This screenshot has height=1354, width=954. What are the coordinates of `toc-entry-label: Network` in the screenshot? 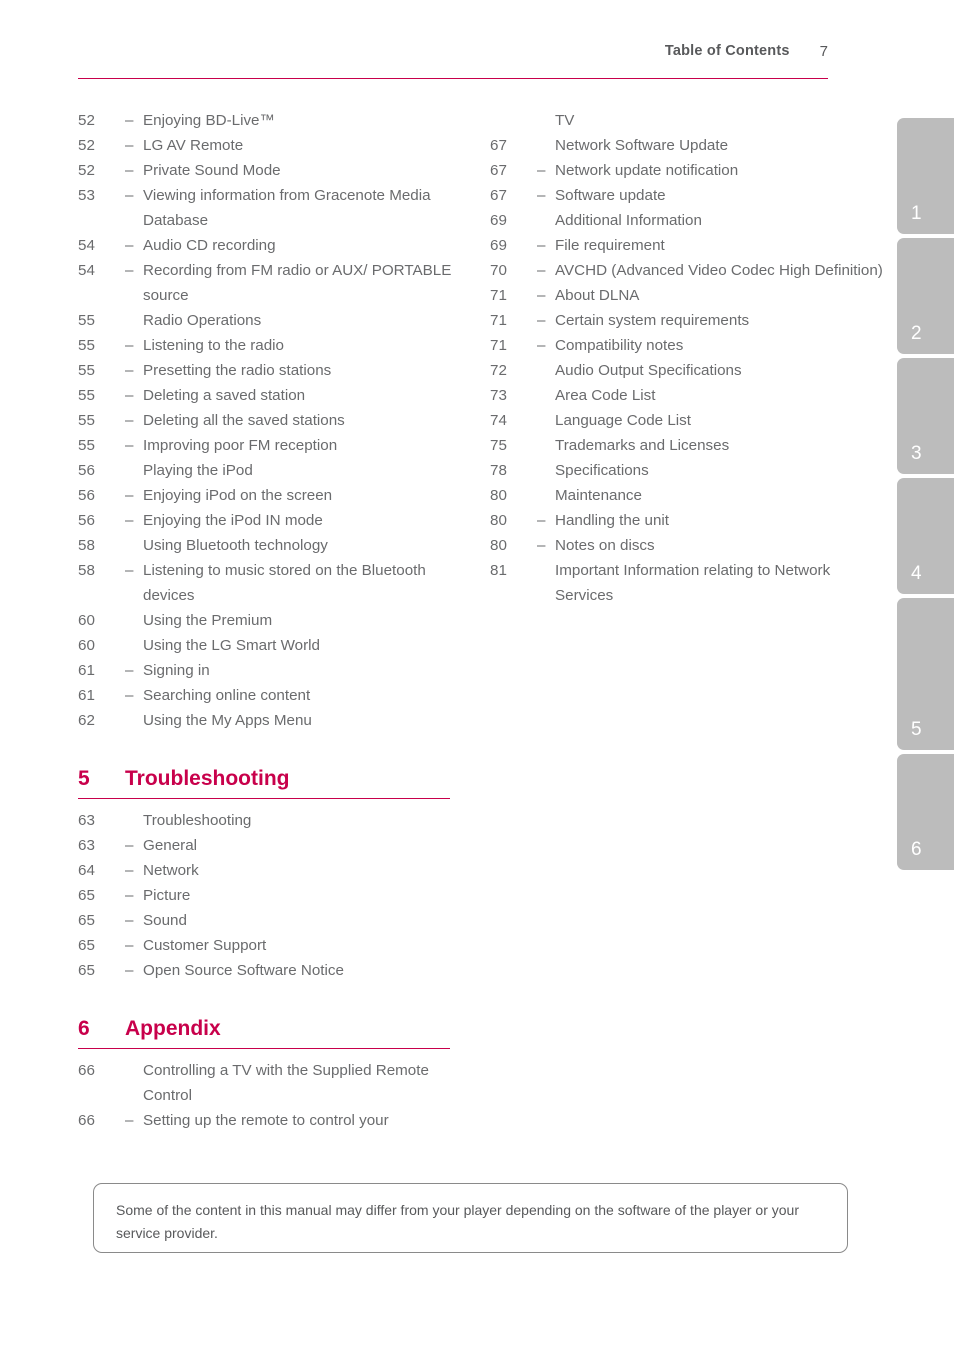 It's located at (171, 870).